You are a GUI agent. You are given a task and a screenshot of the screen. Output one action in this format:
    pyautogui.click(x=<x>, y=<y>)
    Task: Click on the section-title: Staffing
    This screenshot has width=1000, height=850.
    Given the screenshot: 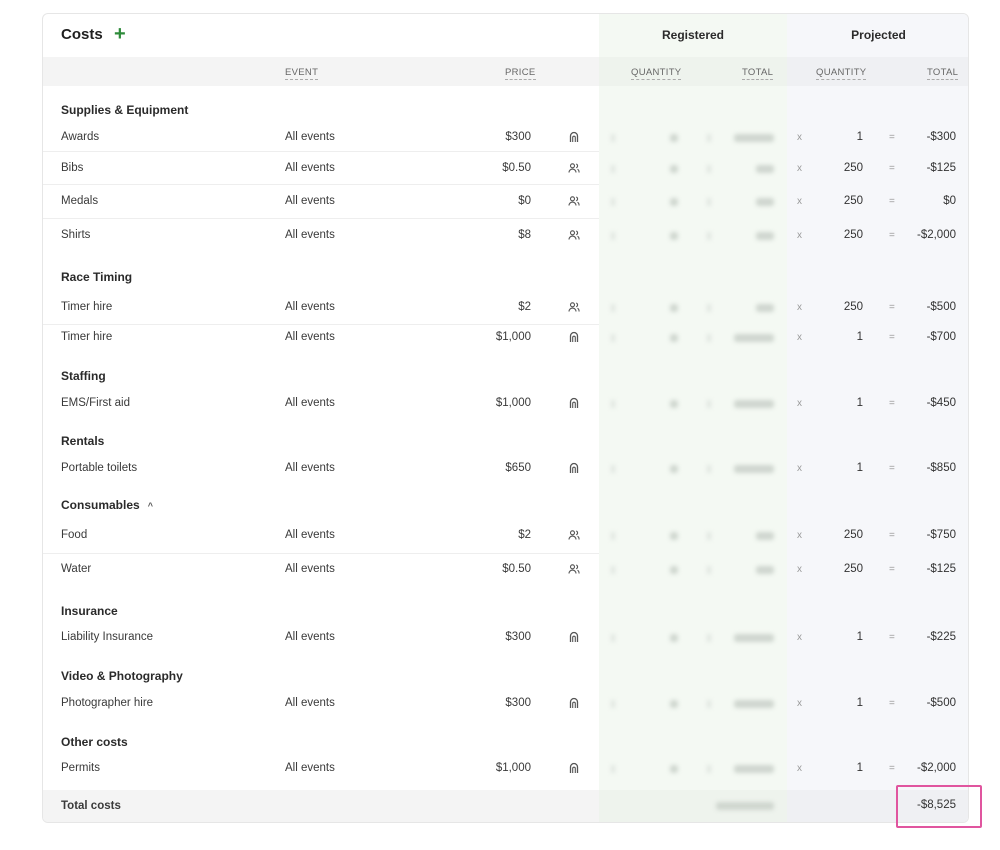 What is the action you would take?
    pyautogui.click(x=83, y=376)
    